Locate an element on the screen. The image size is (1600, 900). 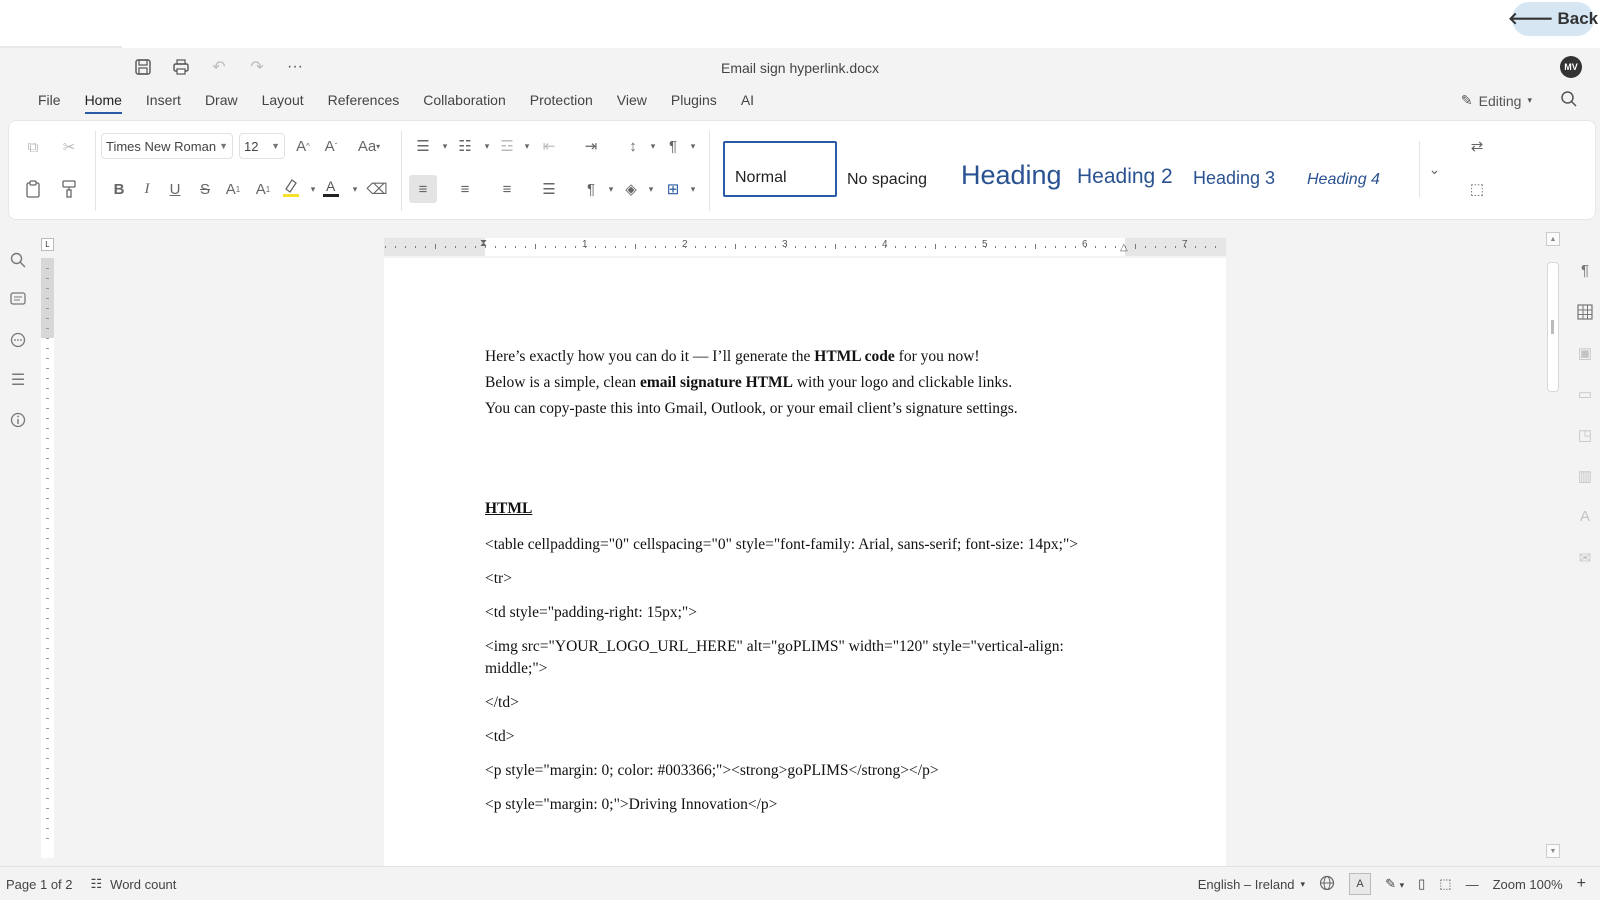
horizontal-ruler: 1 2 3 4 5 6 7 ⧗ △ is located at coordinates (805, 247).